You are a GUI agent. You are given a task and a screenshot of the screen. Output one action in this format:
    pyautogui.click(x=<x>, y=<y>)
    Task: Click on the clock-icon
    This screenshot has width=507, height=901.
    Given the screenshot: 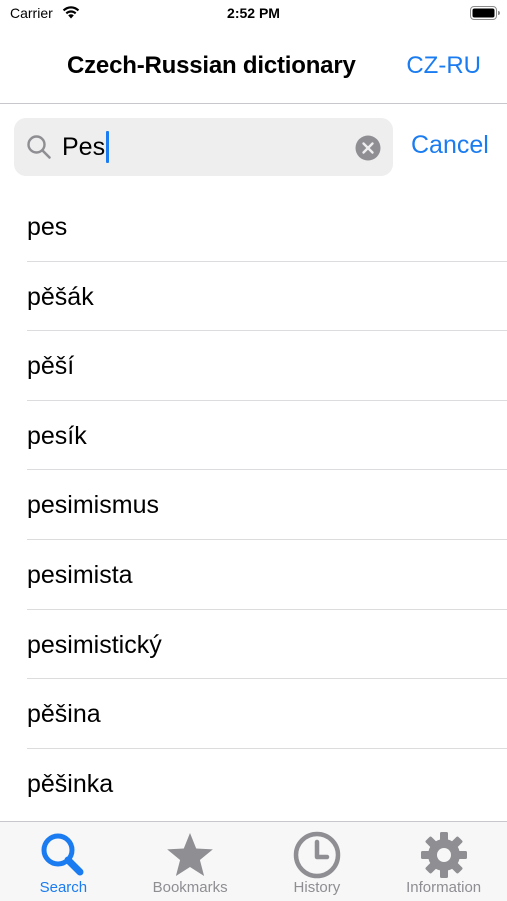 What is the action you would take?
    pyautogui.click(x=317, y=855)
    